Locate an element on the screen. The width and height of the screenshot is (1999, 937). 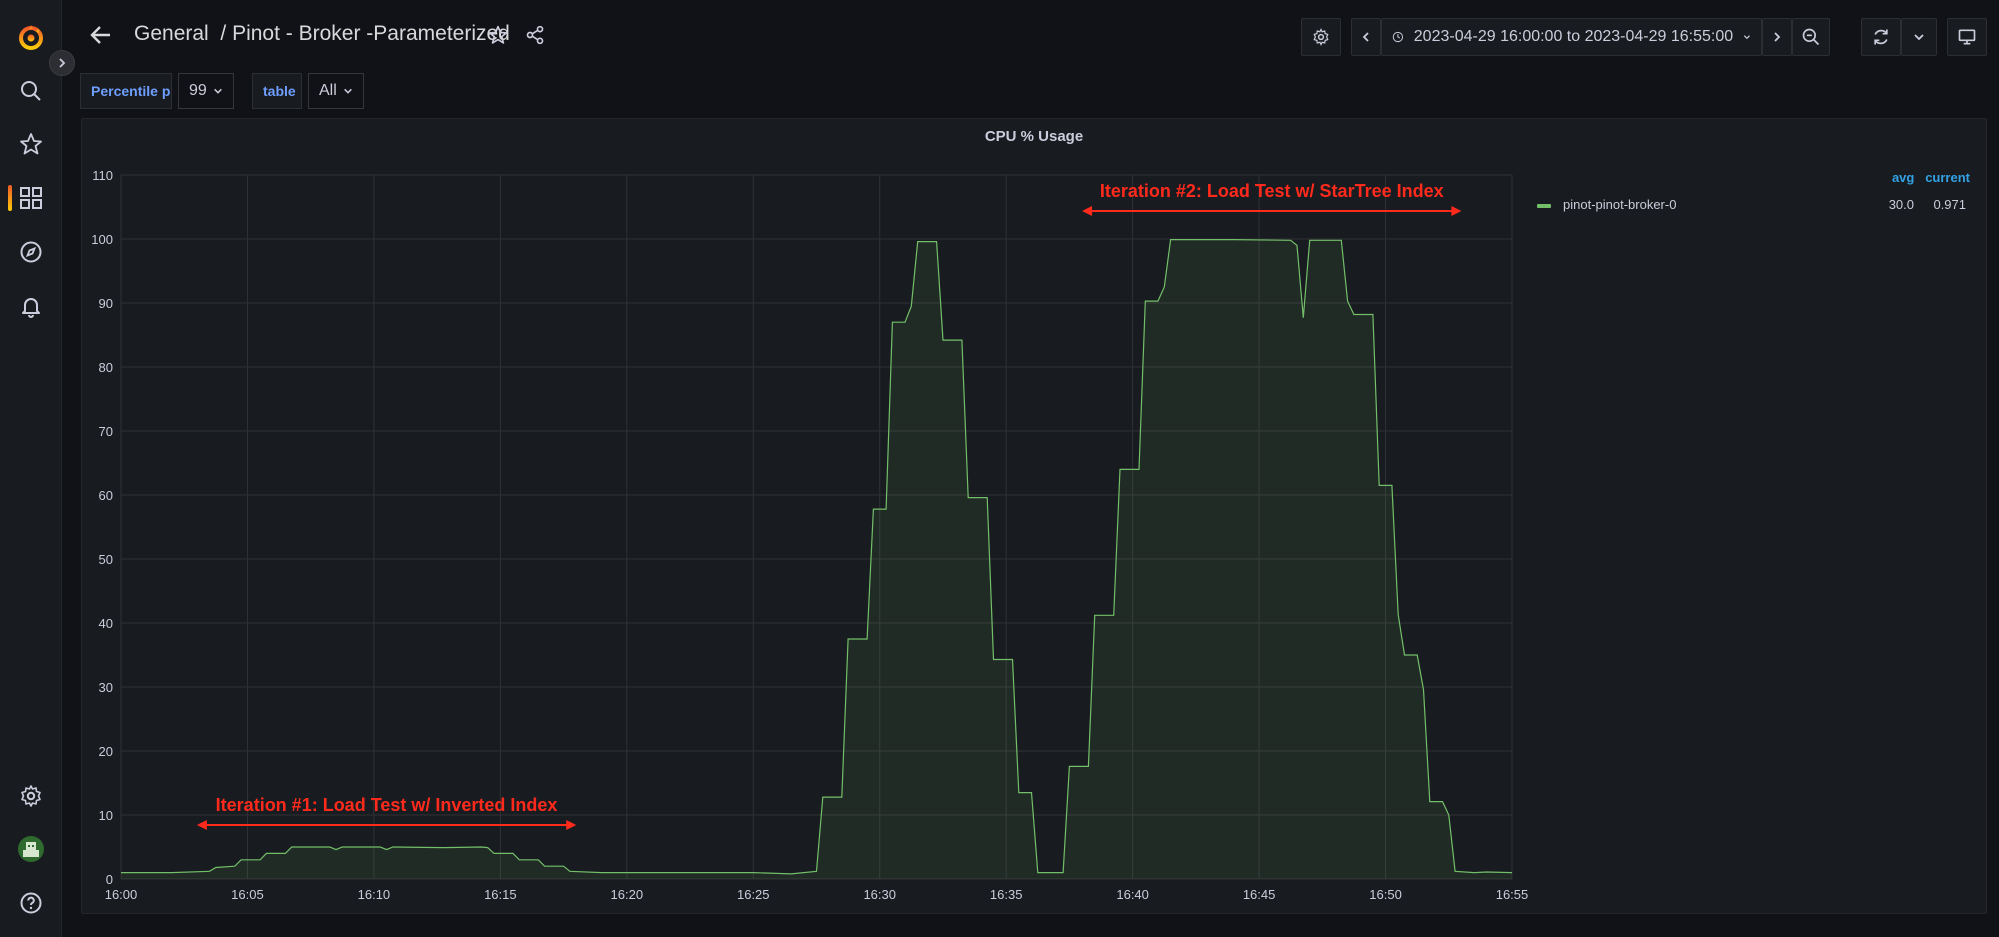
x-tick-label: 16:50 is located at coordinates (1385, 894).